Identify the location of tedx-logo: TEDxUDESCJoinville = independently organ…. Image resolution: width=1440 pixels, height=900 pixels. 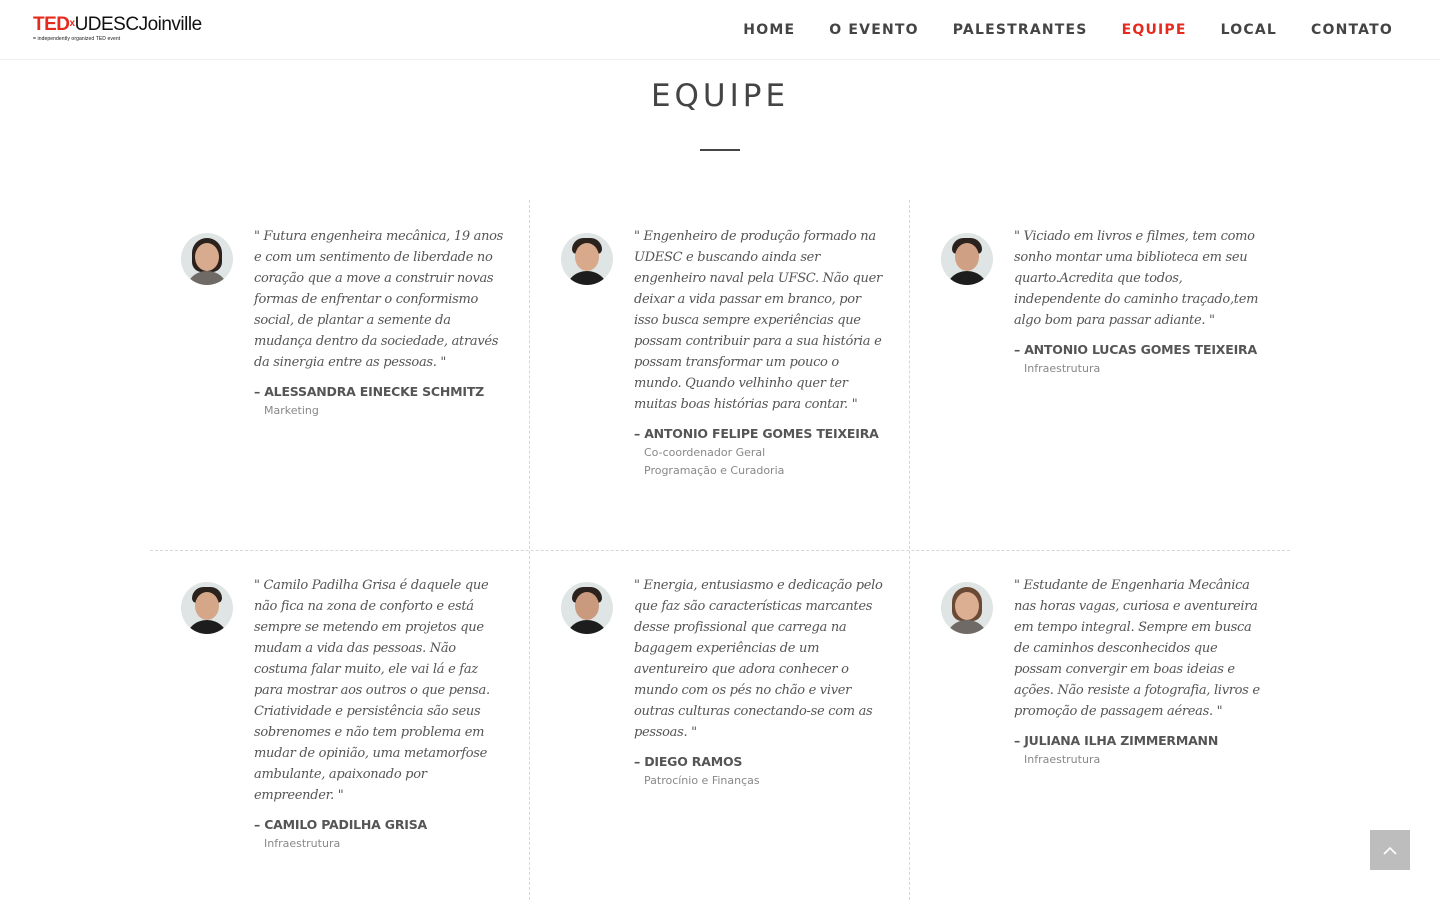
(133, 30).